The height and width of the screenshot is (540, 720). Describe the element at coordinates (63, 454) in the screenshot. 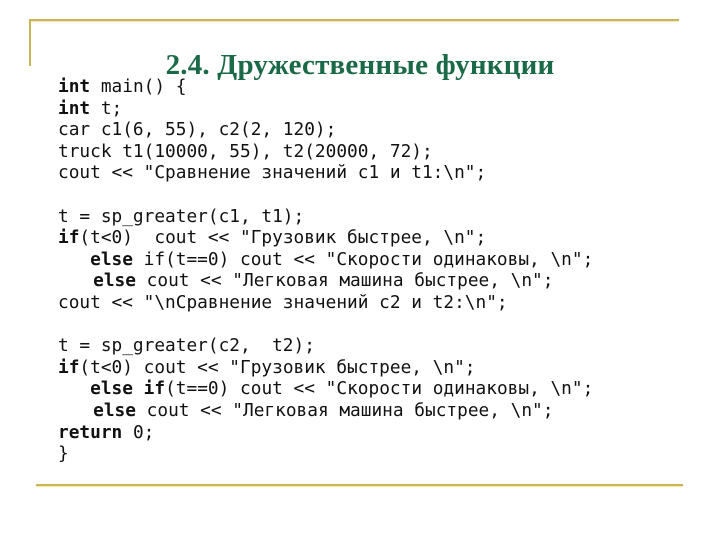

I see `code-text: }` at that location.